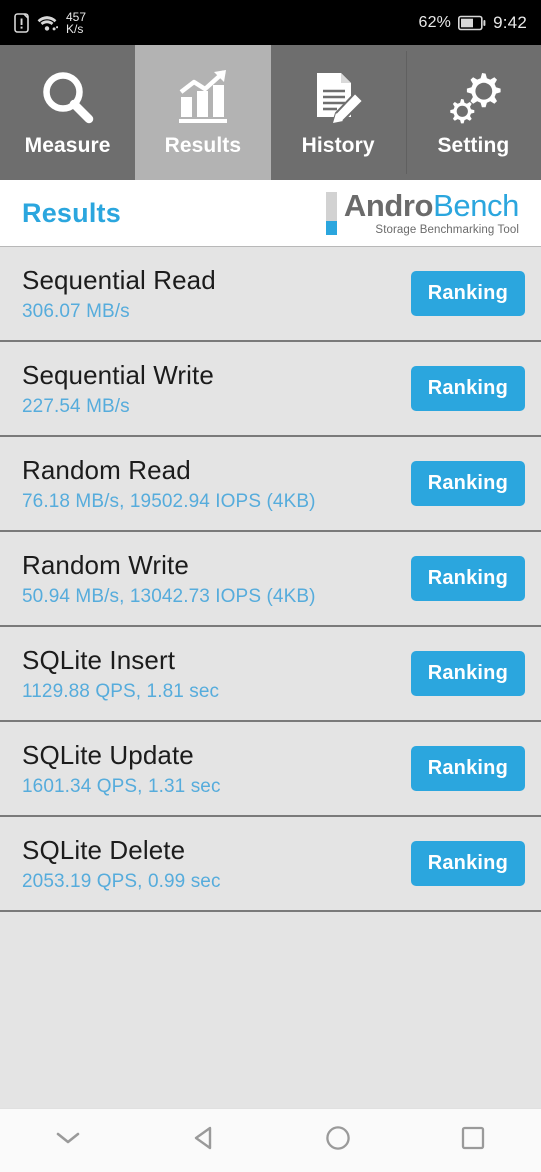 This screenshot has width=541, height=1172. I want to click on tab-history-label: History, so click(338, 145).